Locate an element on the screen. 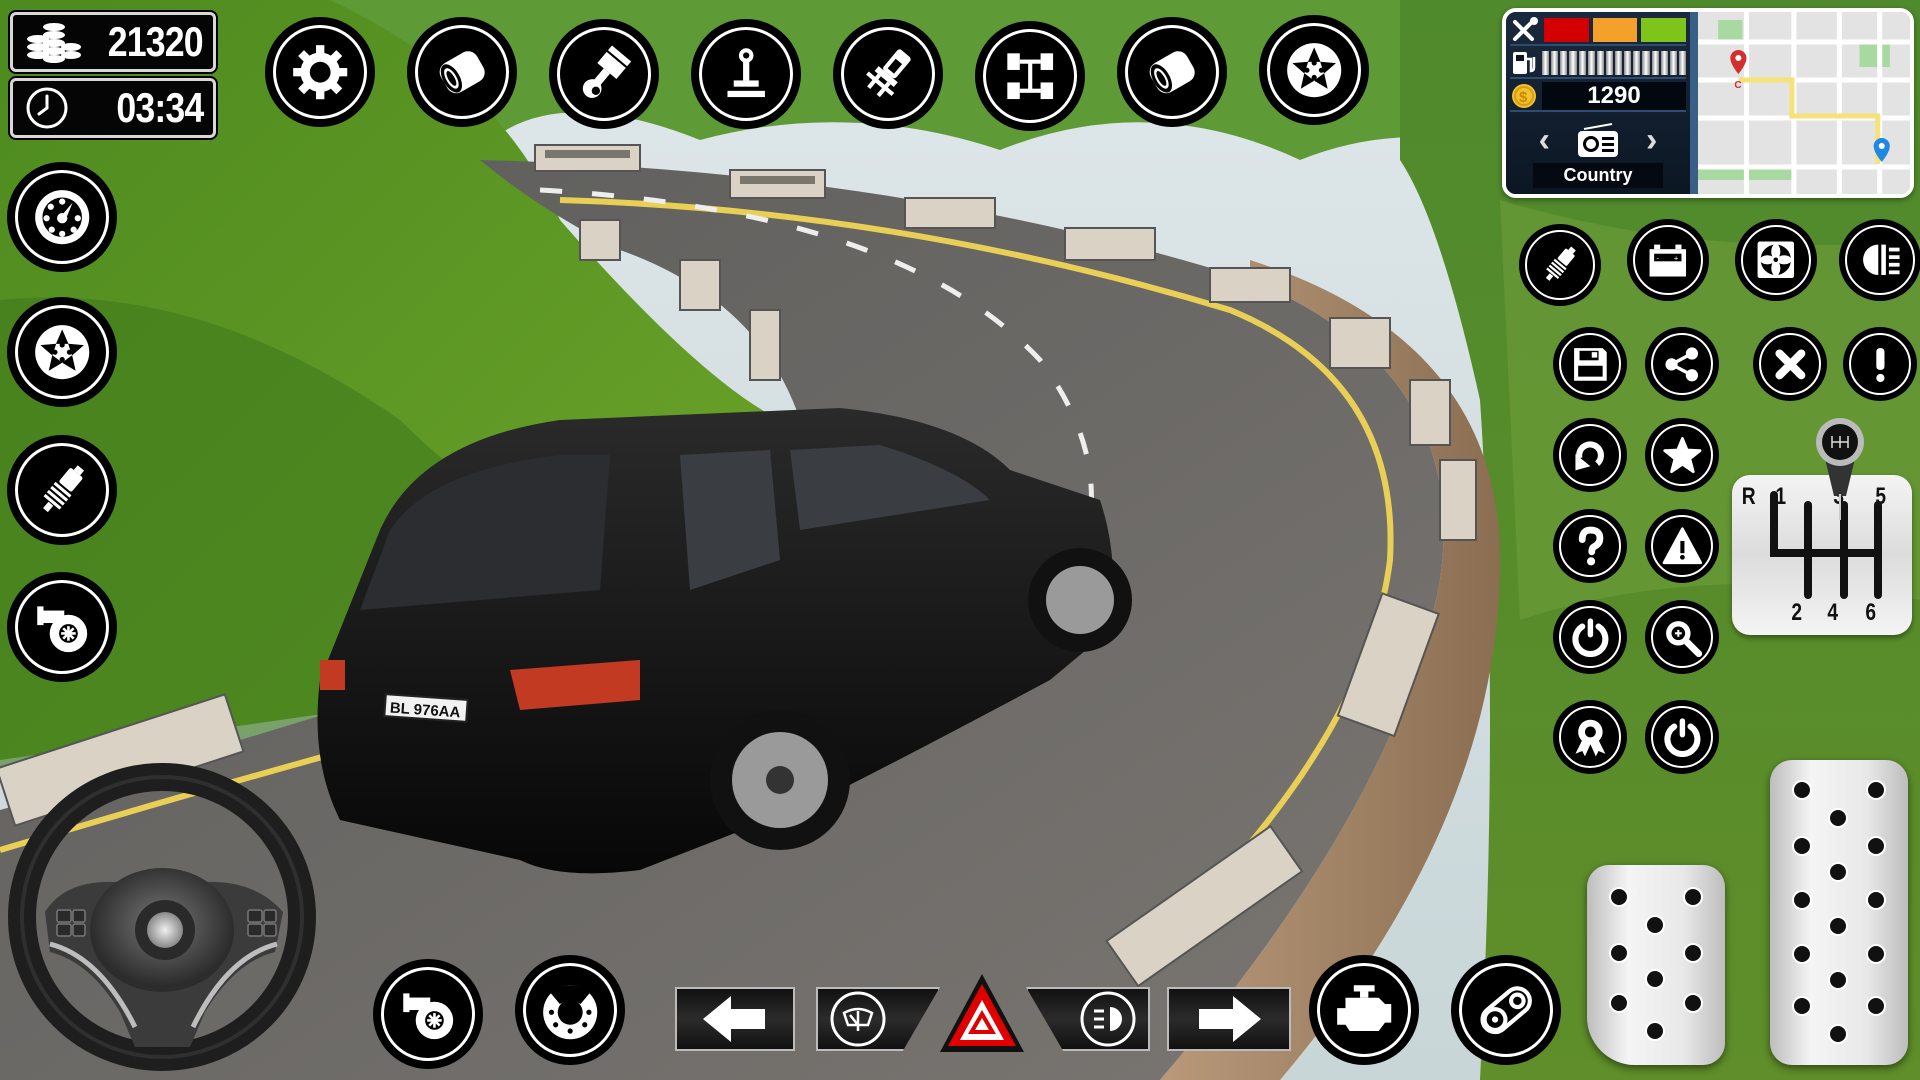 This screenshot has height=1080, width=1920. timing-belt-button is located at coordinates (1506, 1010).